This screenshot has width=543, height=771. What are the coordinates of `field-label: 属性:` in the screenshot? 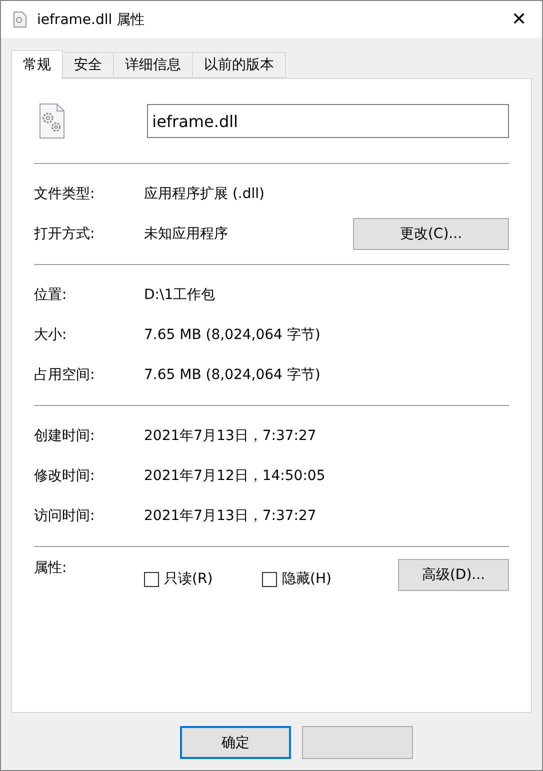 It's located at (51, 568).